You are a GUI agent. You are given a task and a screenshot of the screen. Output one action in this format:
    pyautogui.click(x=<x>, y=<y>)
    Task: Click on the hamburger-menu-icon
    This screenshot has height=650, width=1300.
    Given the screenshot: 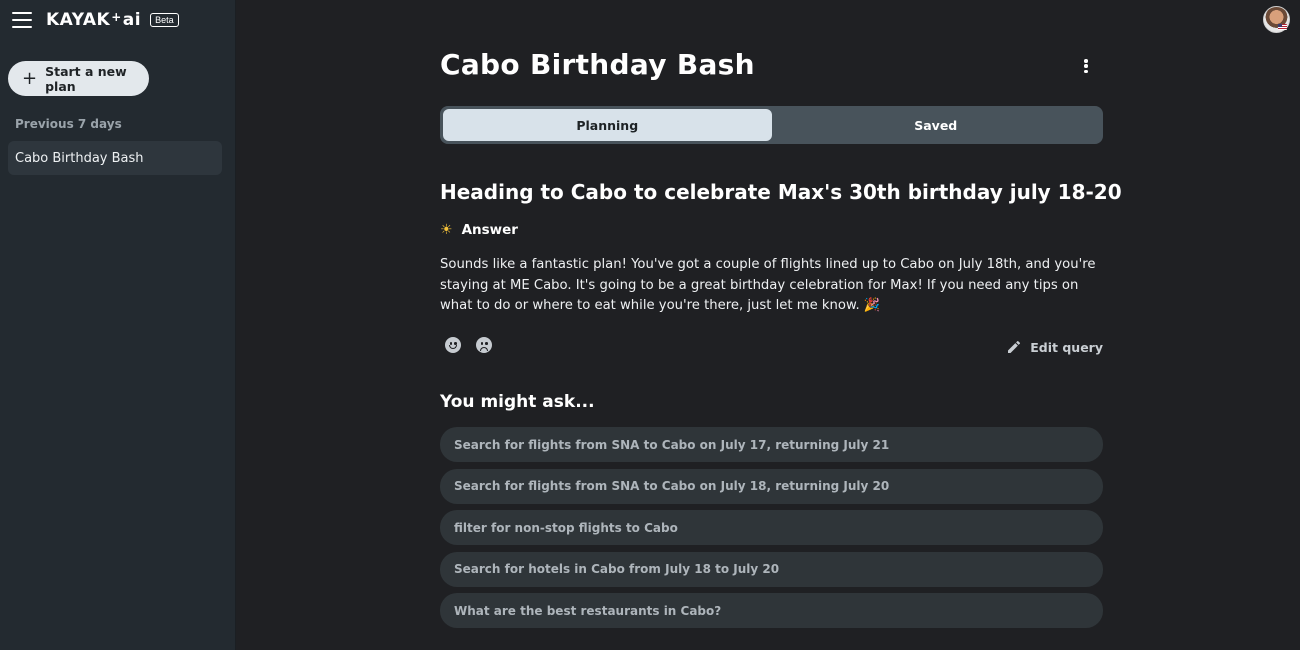 What is the action you would take?
    pyautogui.click(x=22, y=20)
    